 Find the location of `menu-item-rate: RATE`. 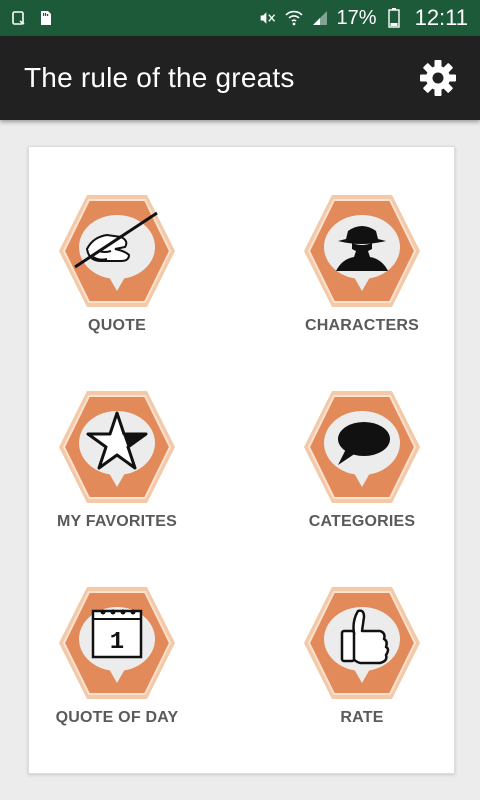

menu-item-rate: RATE is located at coordinates (362, 670).